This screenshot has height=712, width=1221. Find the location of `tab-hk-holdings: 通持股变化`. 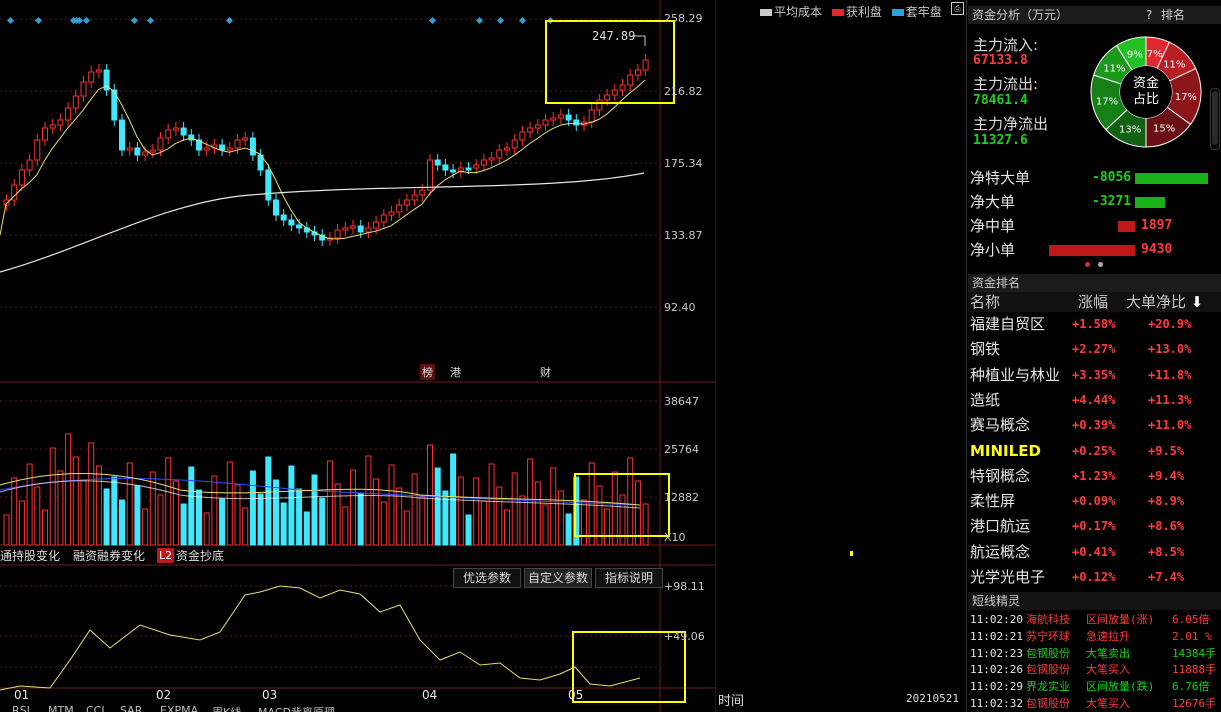

tab-hk-holdings: 通持股变化 is located at coordinates (30, 556).